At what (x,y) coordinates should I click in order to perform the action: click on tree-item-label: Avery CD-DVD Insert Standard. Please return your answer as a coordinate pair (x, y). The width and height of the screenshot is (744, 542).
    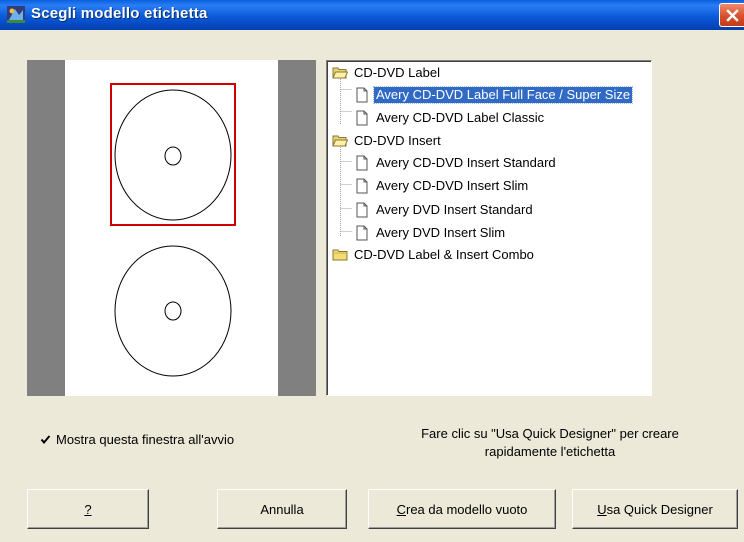
    Looking at the image, I should click on (466, 162).